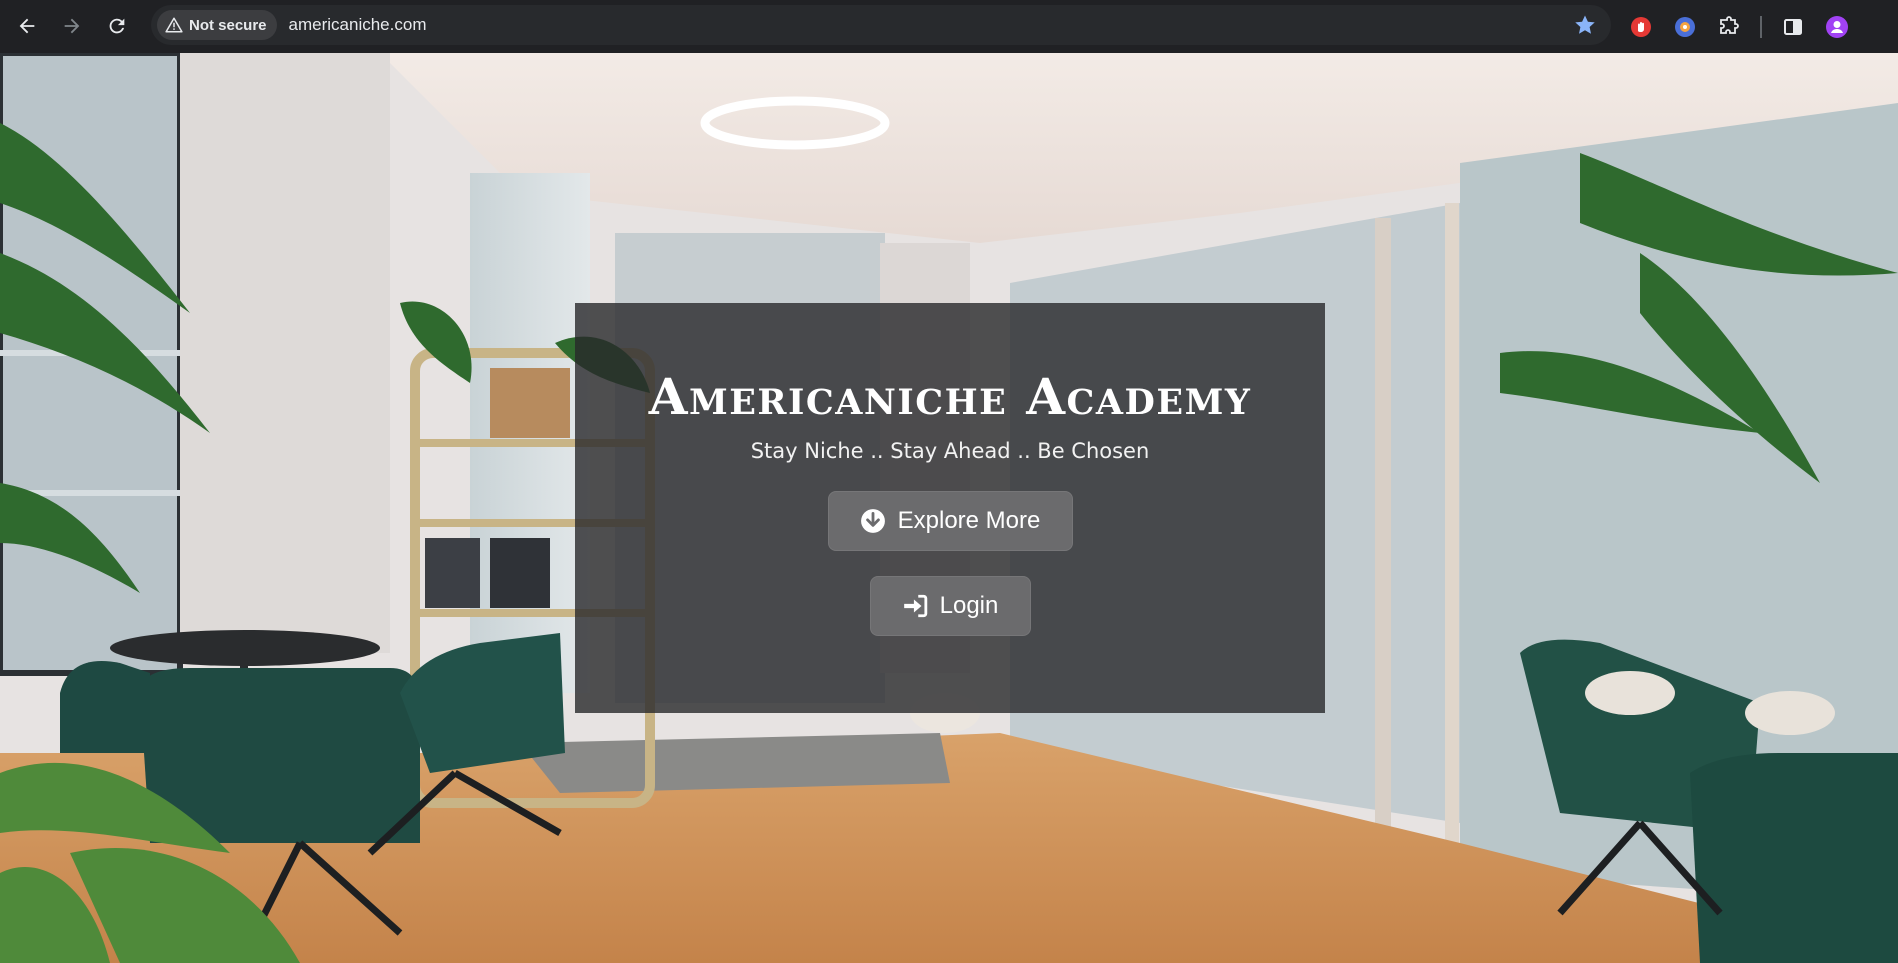 Image resolution: width=1898 pixels, height=963 pixels. I want to click on arrow-down-circle-icon, so click(872, 521).